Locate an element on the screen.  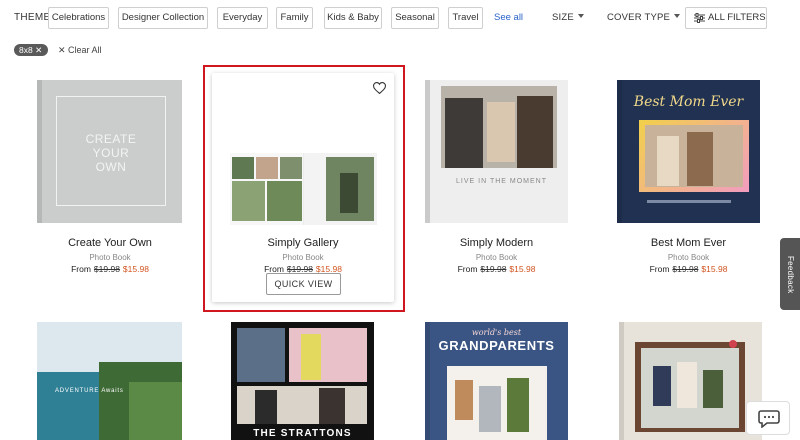
chip-celebrations: Celebrations is located at coordinates (78, 18).